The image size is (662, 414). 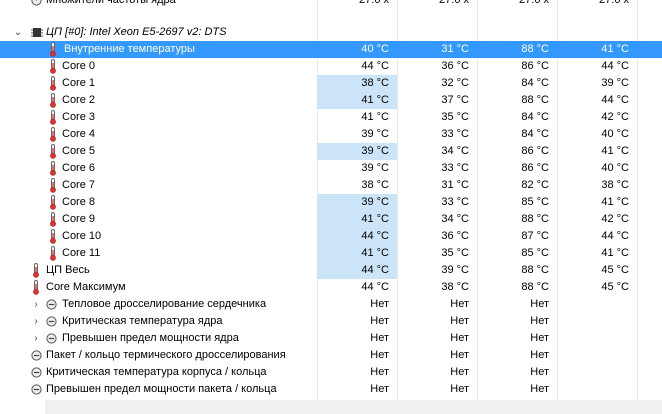 I want to click on chevron-down-icon: ⌄, so click(x=18, y=32).